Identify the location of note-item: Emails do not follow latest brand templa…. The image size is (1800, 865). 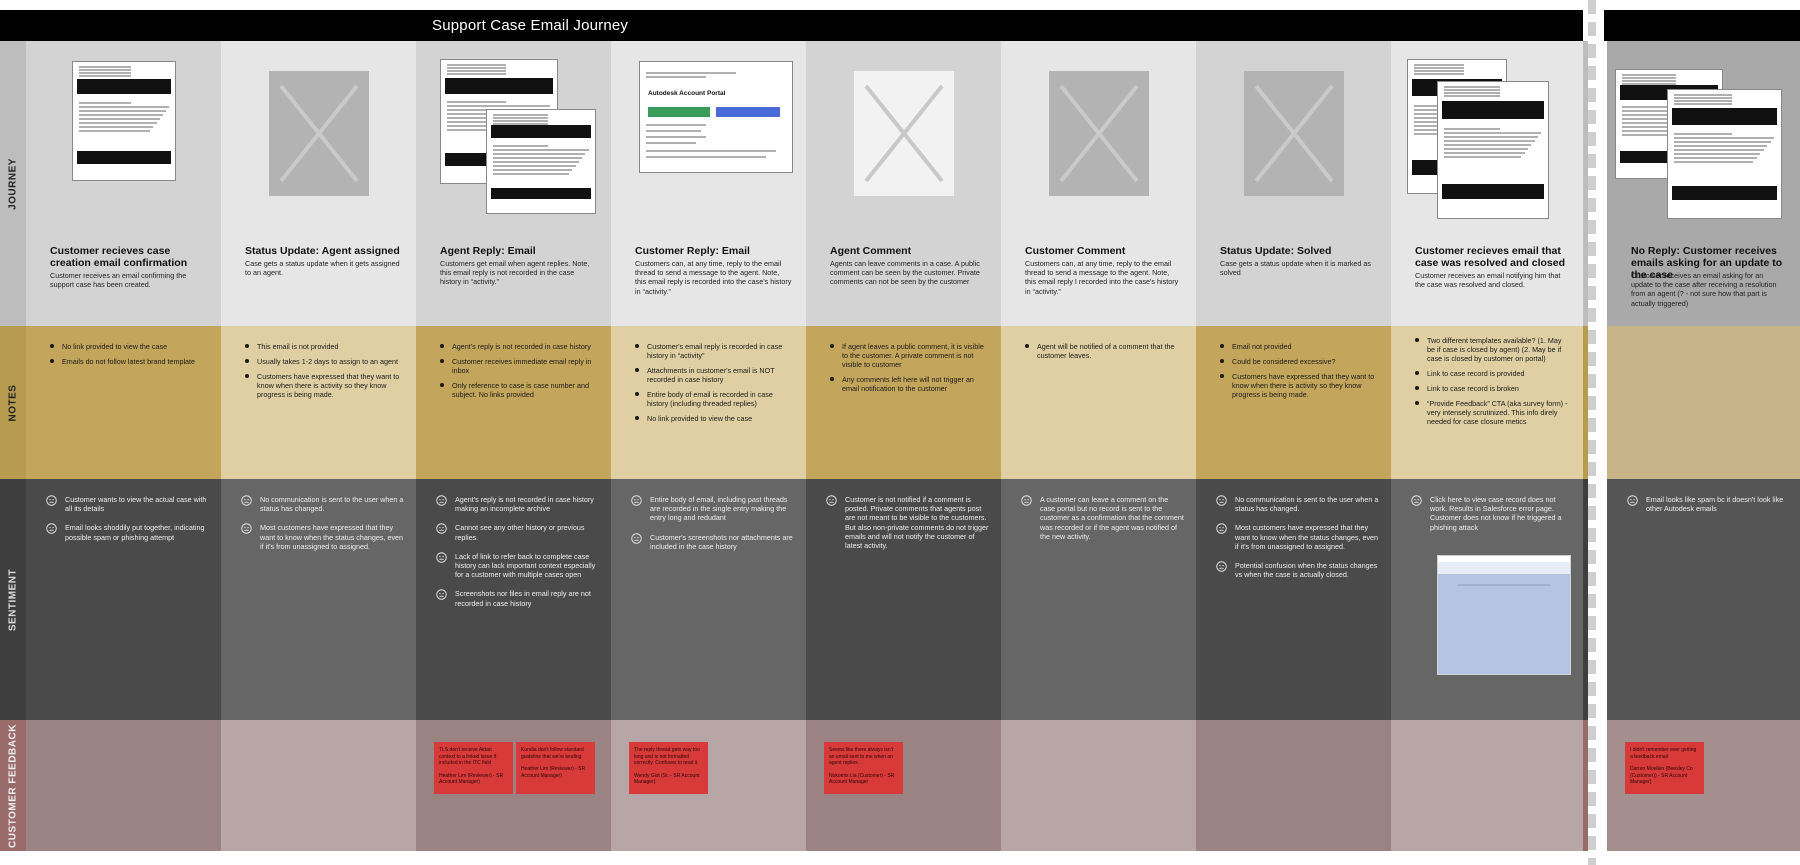
(127, 361).